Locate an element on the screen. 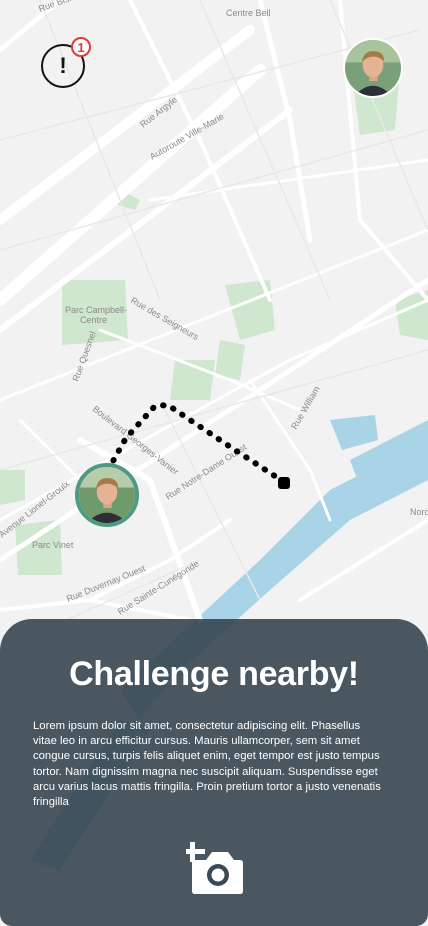 This screenshot has width=428, height=926. profile-avatar-image is located at coordinates (373, 68).